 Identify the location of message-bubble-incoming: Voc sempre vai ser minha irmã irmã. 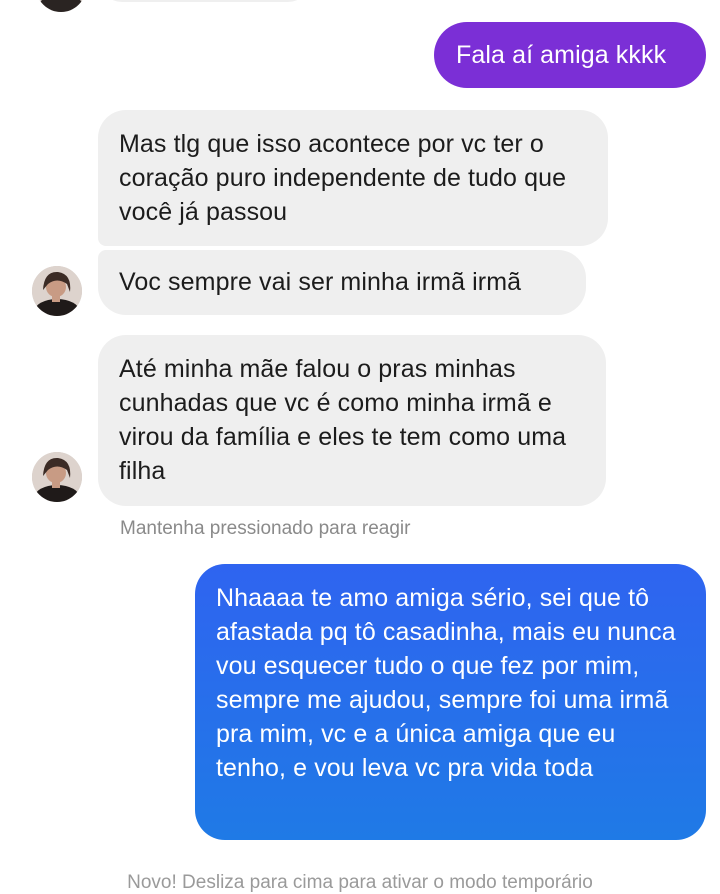
(342, 282).